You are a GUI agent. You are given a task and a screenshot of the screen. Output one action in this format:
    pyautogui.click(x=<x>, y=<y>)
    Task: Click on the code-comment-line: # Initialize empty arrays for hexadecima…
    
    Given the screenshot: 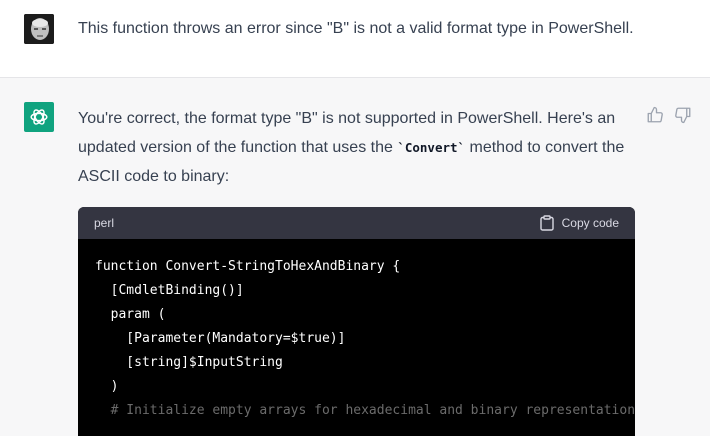 What is the action you would take?
    pyautogui.click(x=365, y=410)
    